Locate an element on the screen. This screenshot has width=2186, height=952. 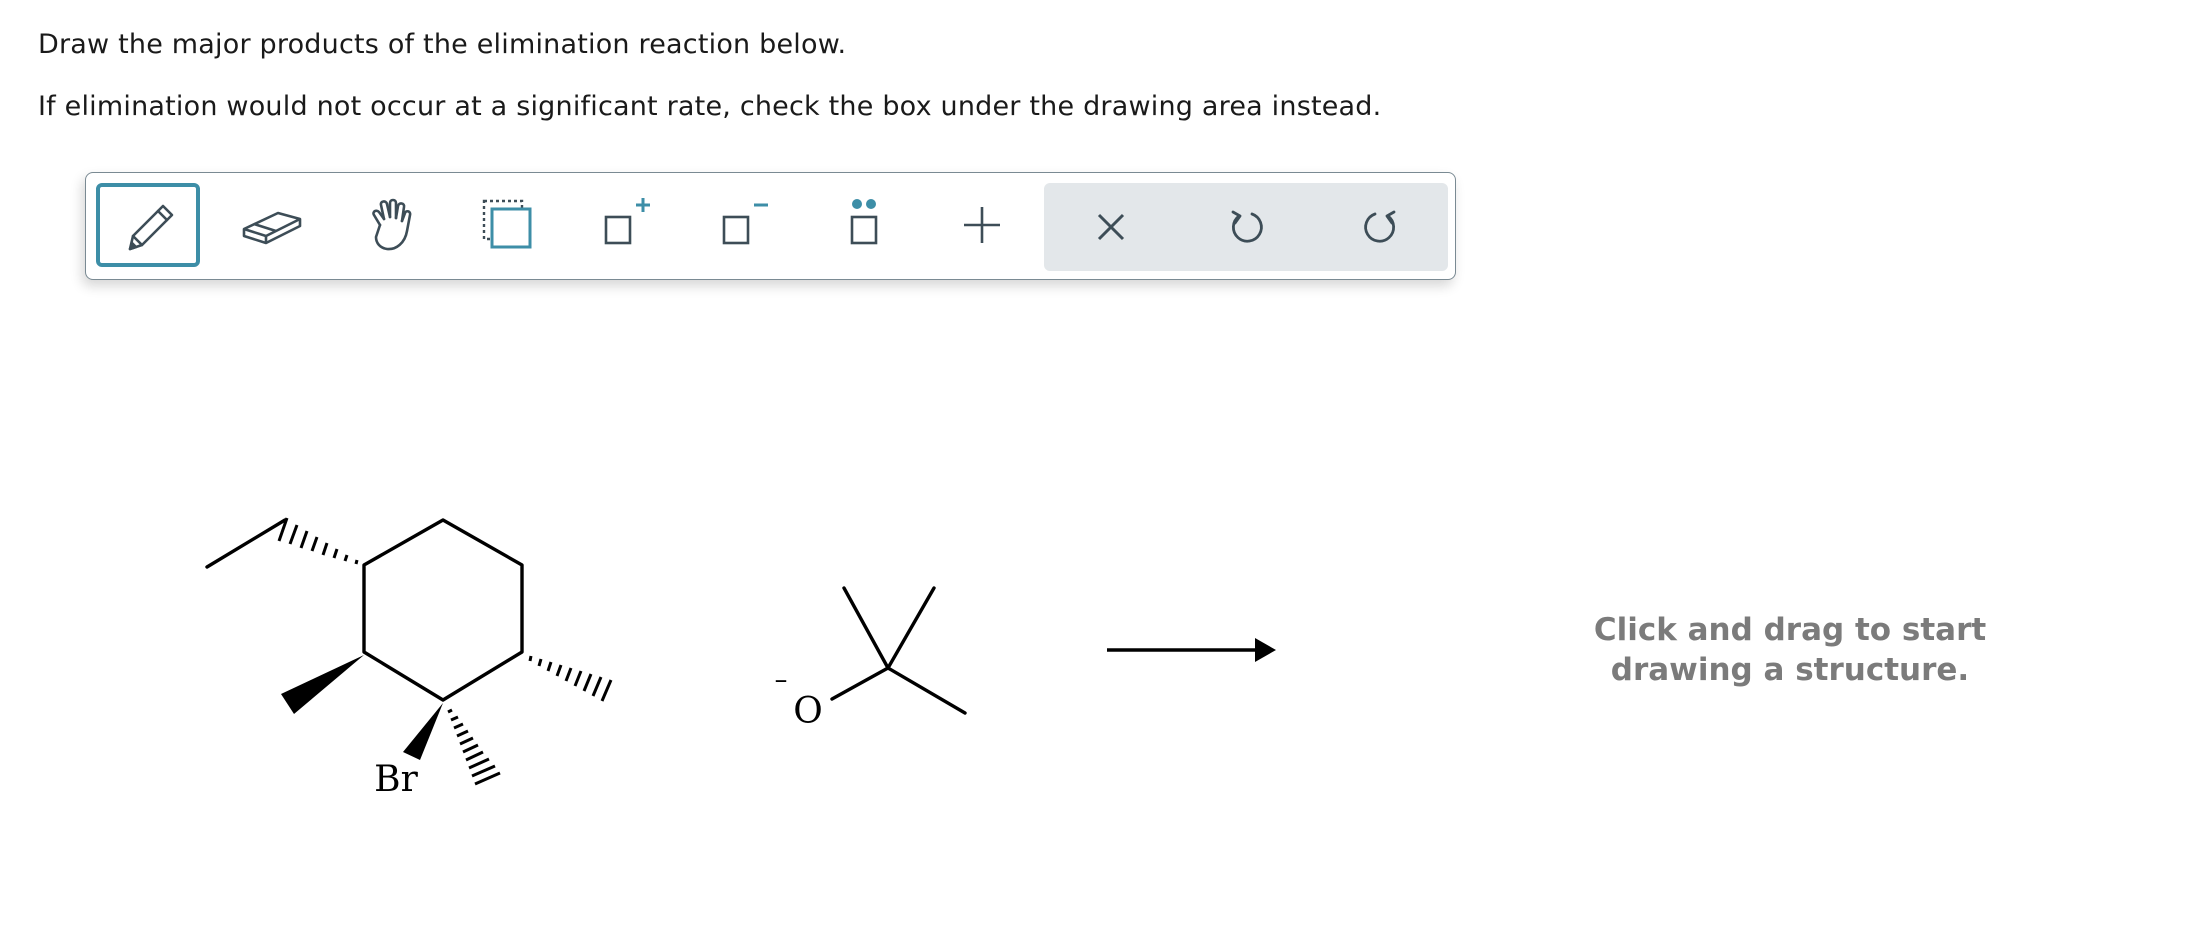
solid-wedge-methyl is located at coordinates (322, 684).